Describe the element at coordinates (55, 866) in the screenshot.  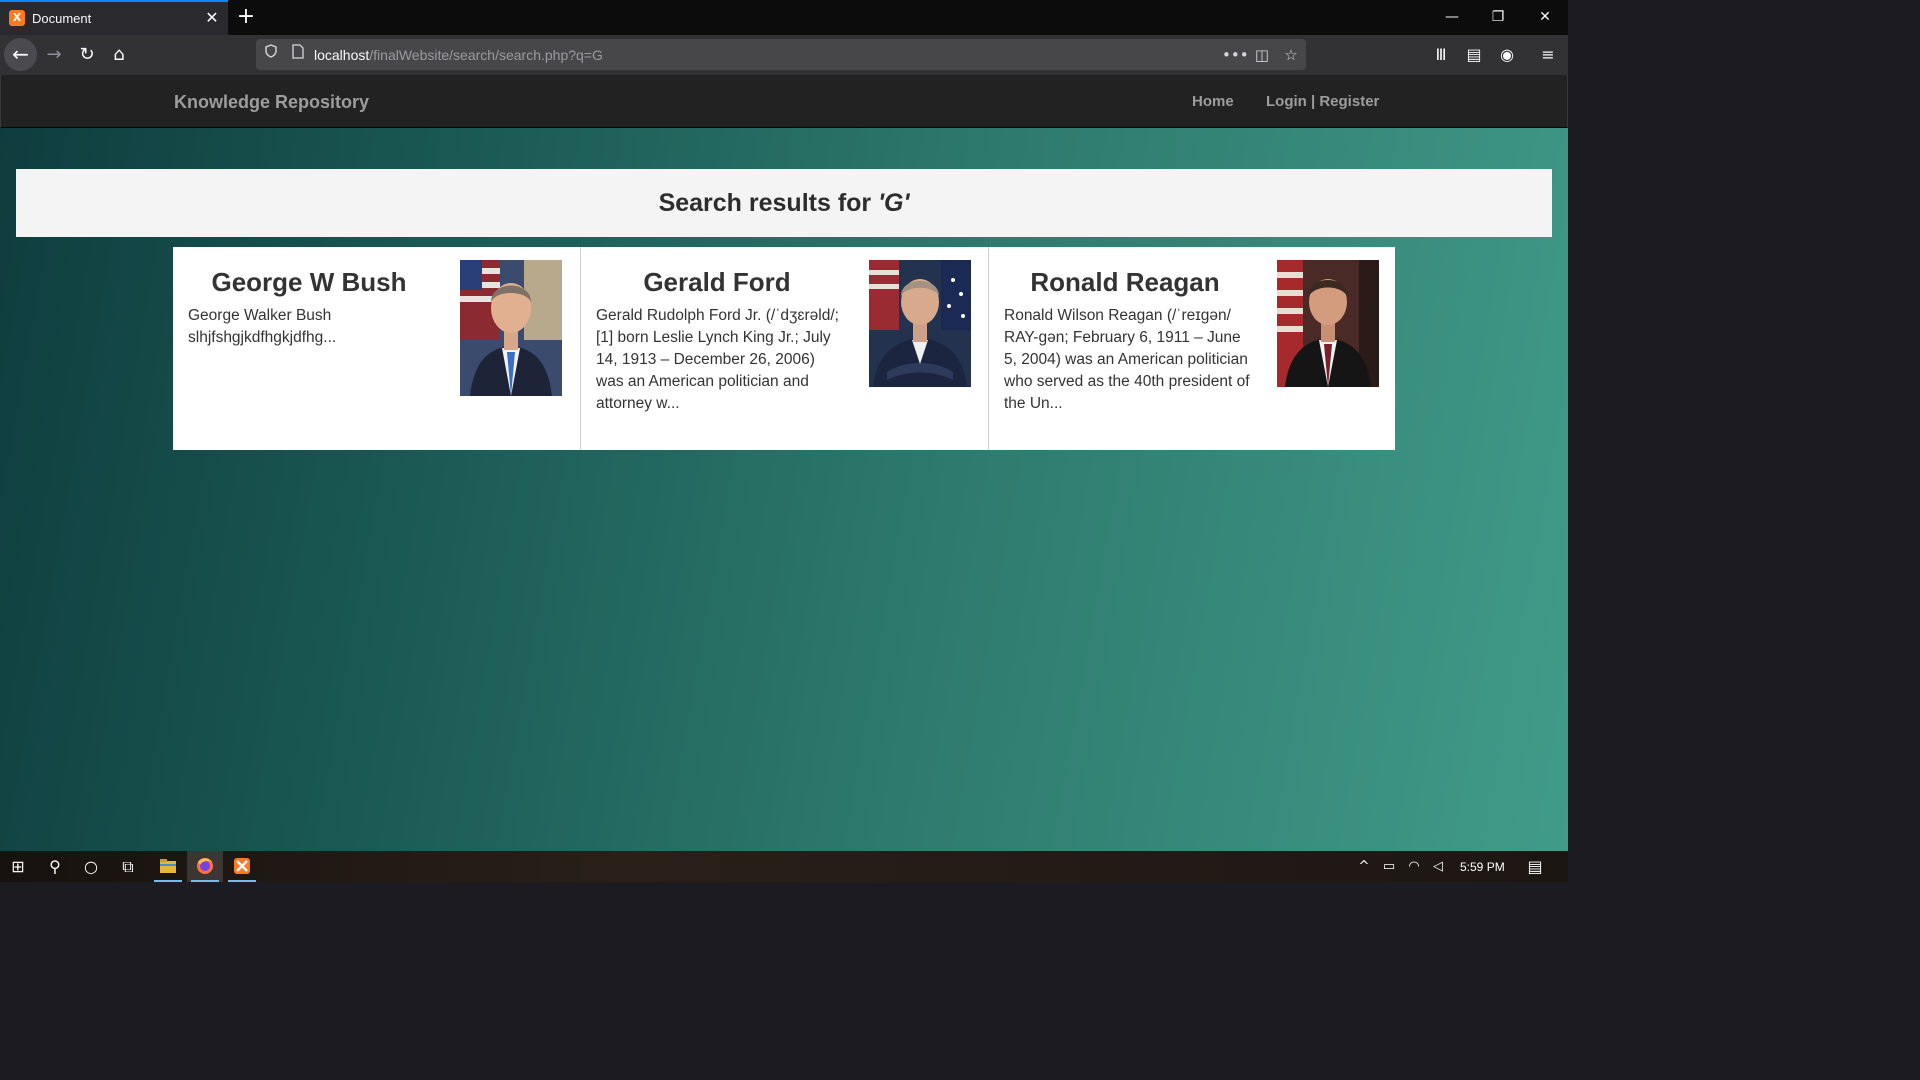
I see `search-icon: ⚲` at that location.